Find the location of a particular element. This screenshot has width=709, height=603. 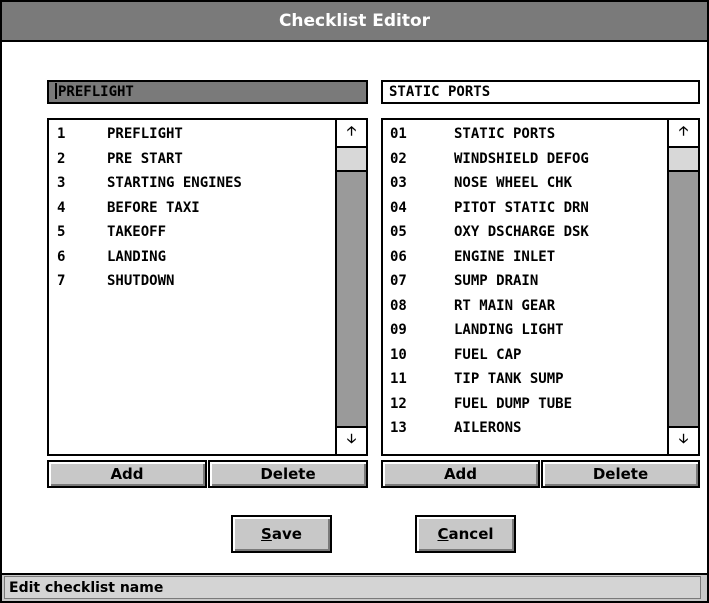

list-item: 11 TIP TANK SUMP is located at coordinates (525, 379).